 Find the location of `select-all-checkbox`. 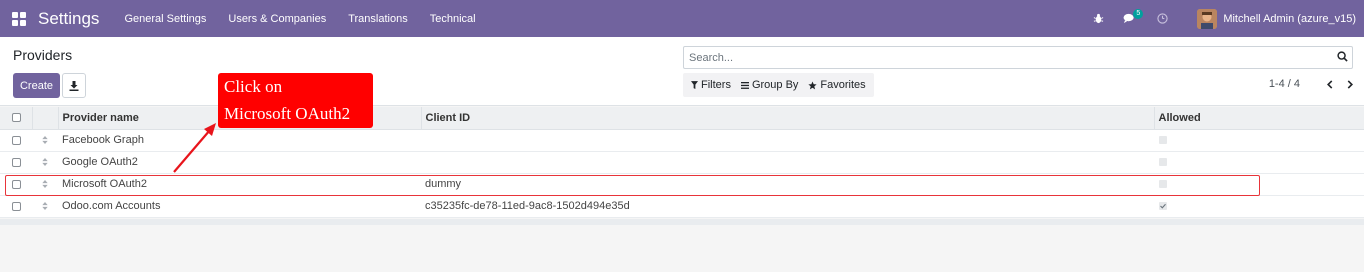

select-all-checkbox is located at coordinates (16, 118).